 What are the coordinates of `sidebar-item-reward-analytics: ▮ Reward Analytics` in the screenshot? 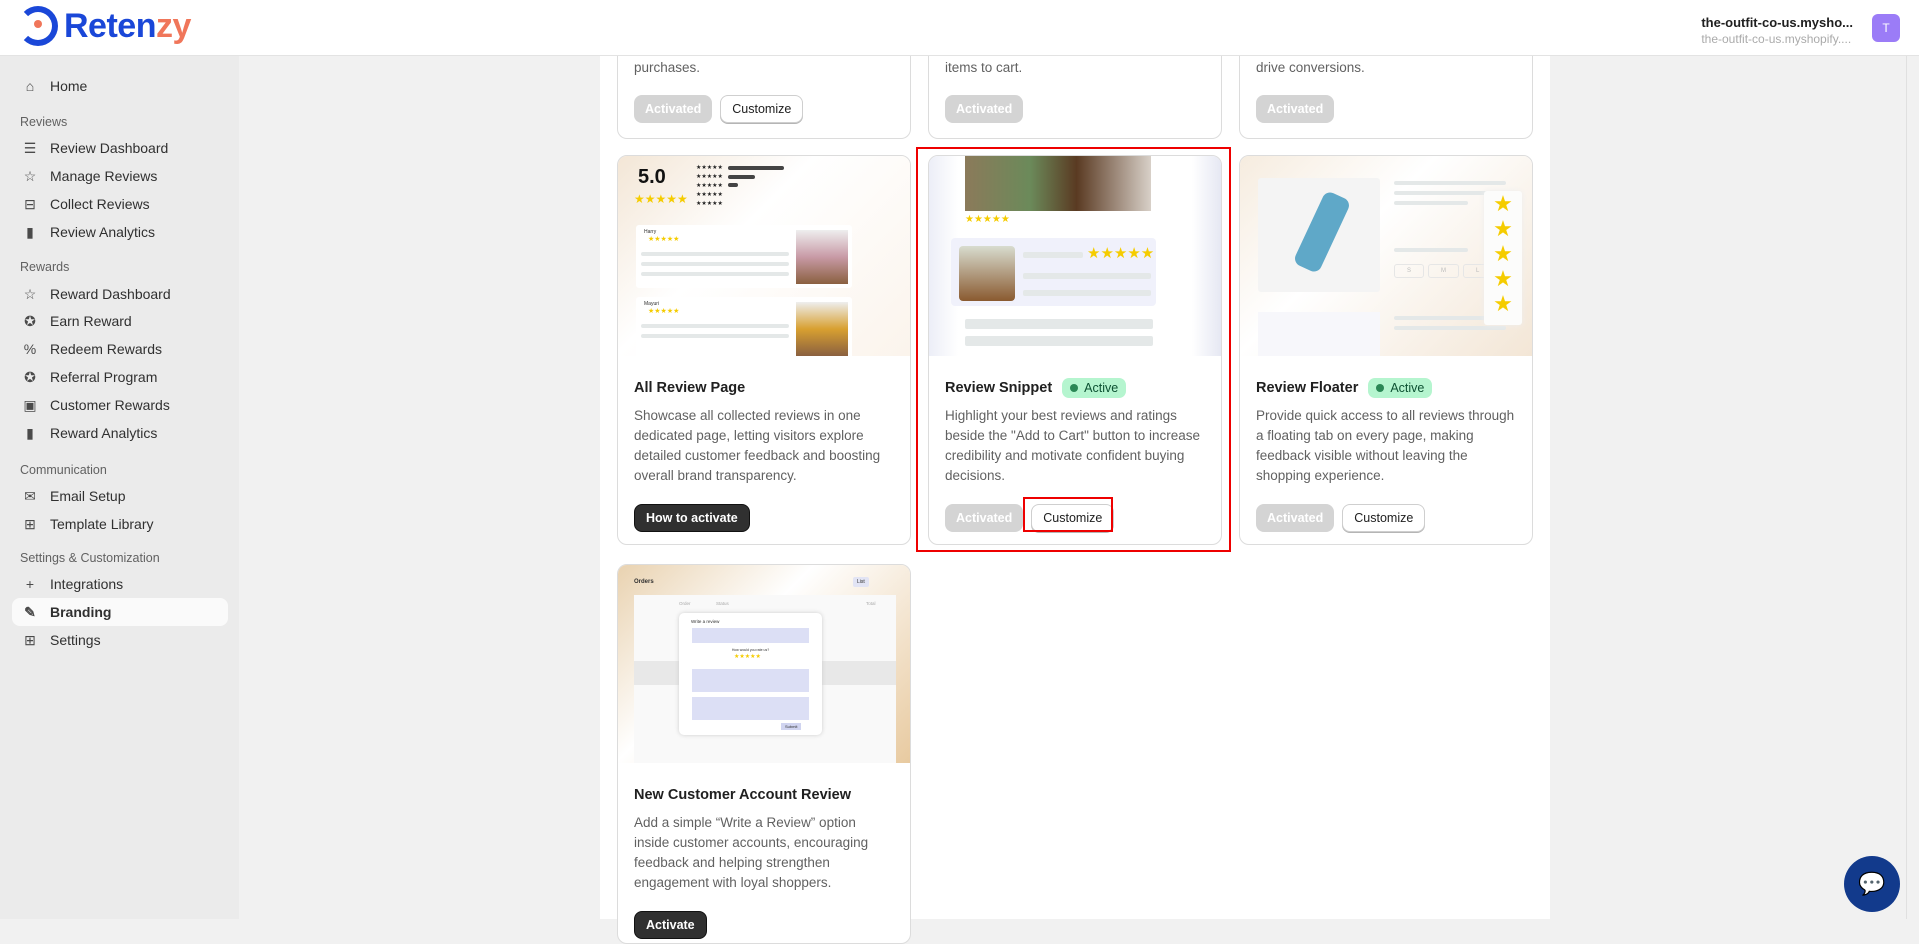 It's located at (120, 433).